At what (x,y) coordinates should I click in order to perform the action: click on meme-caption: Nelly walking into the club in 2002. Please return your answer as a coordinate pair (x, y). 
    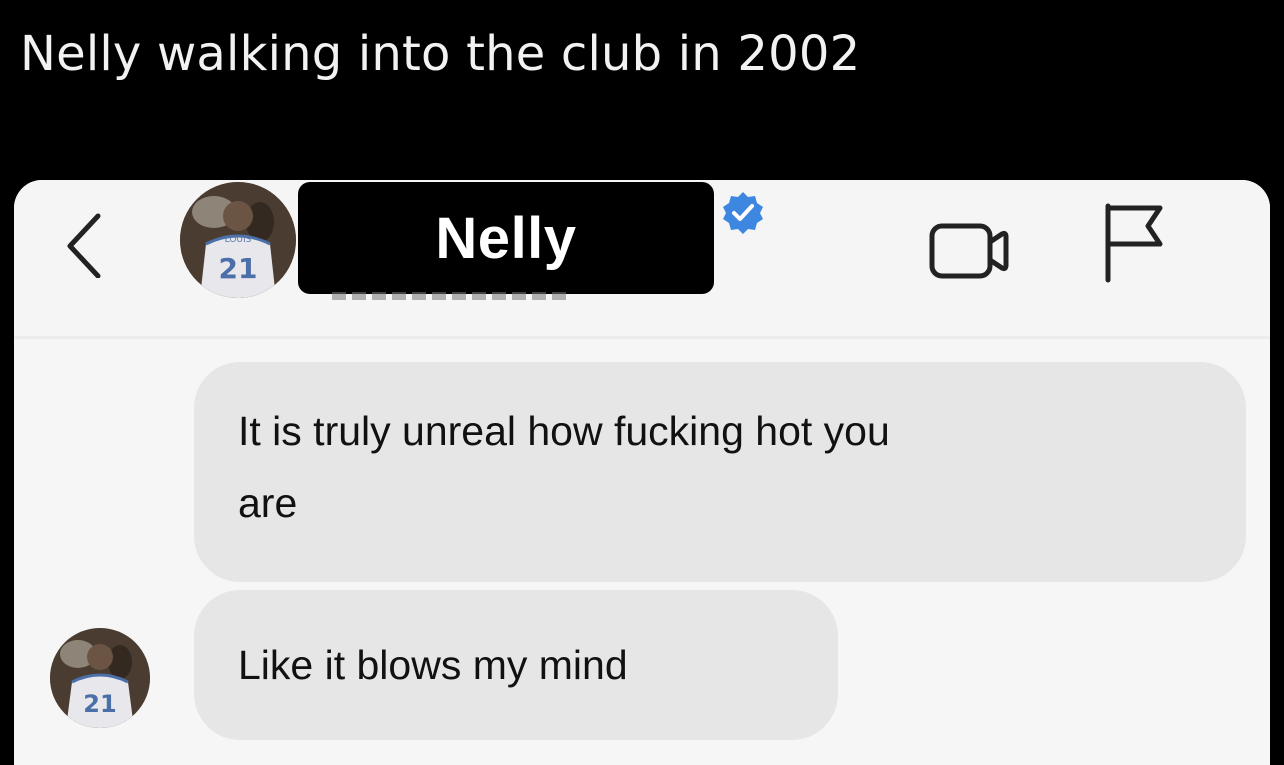
    Looking at the image, I should click on (440, 54).